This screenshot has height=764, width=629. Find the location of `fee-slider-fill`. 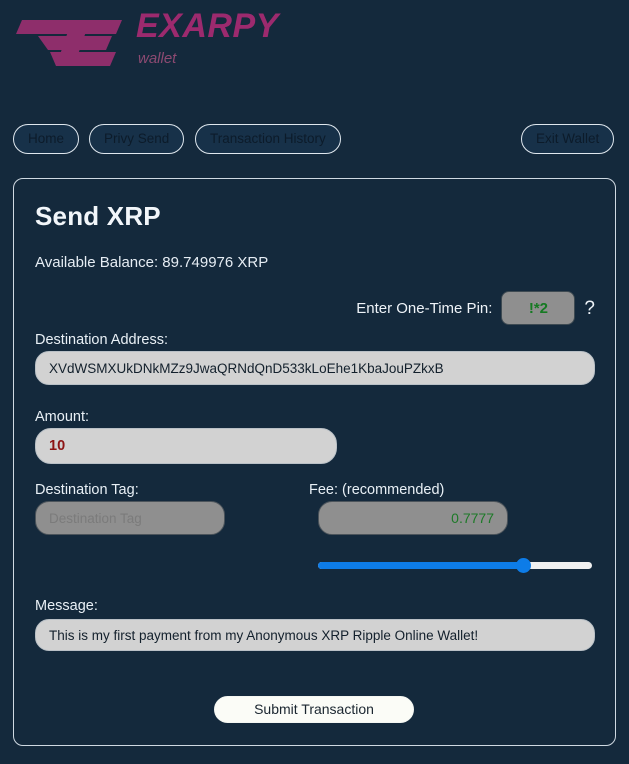

fee-slider-fill is located at coordinates (421, 565).